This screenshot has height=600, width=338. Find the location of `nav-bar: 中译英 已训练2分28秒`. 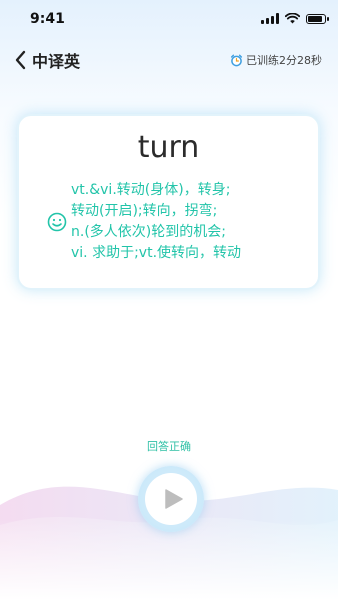

nav-bar: 中译英 已训练2分28秒 is located at coordinates (169, 60).